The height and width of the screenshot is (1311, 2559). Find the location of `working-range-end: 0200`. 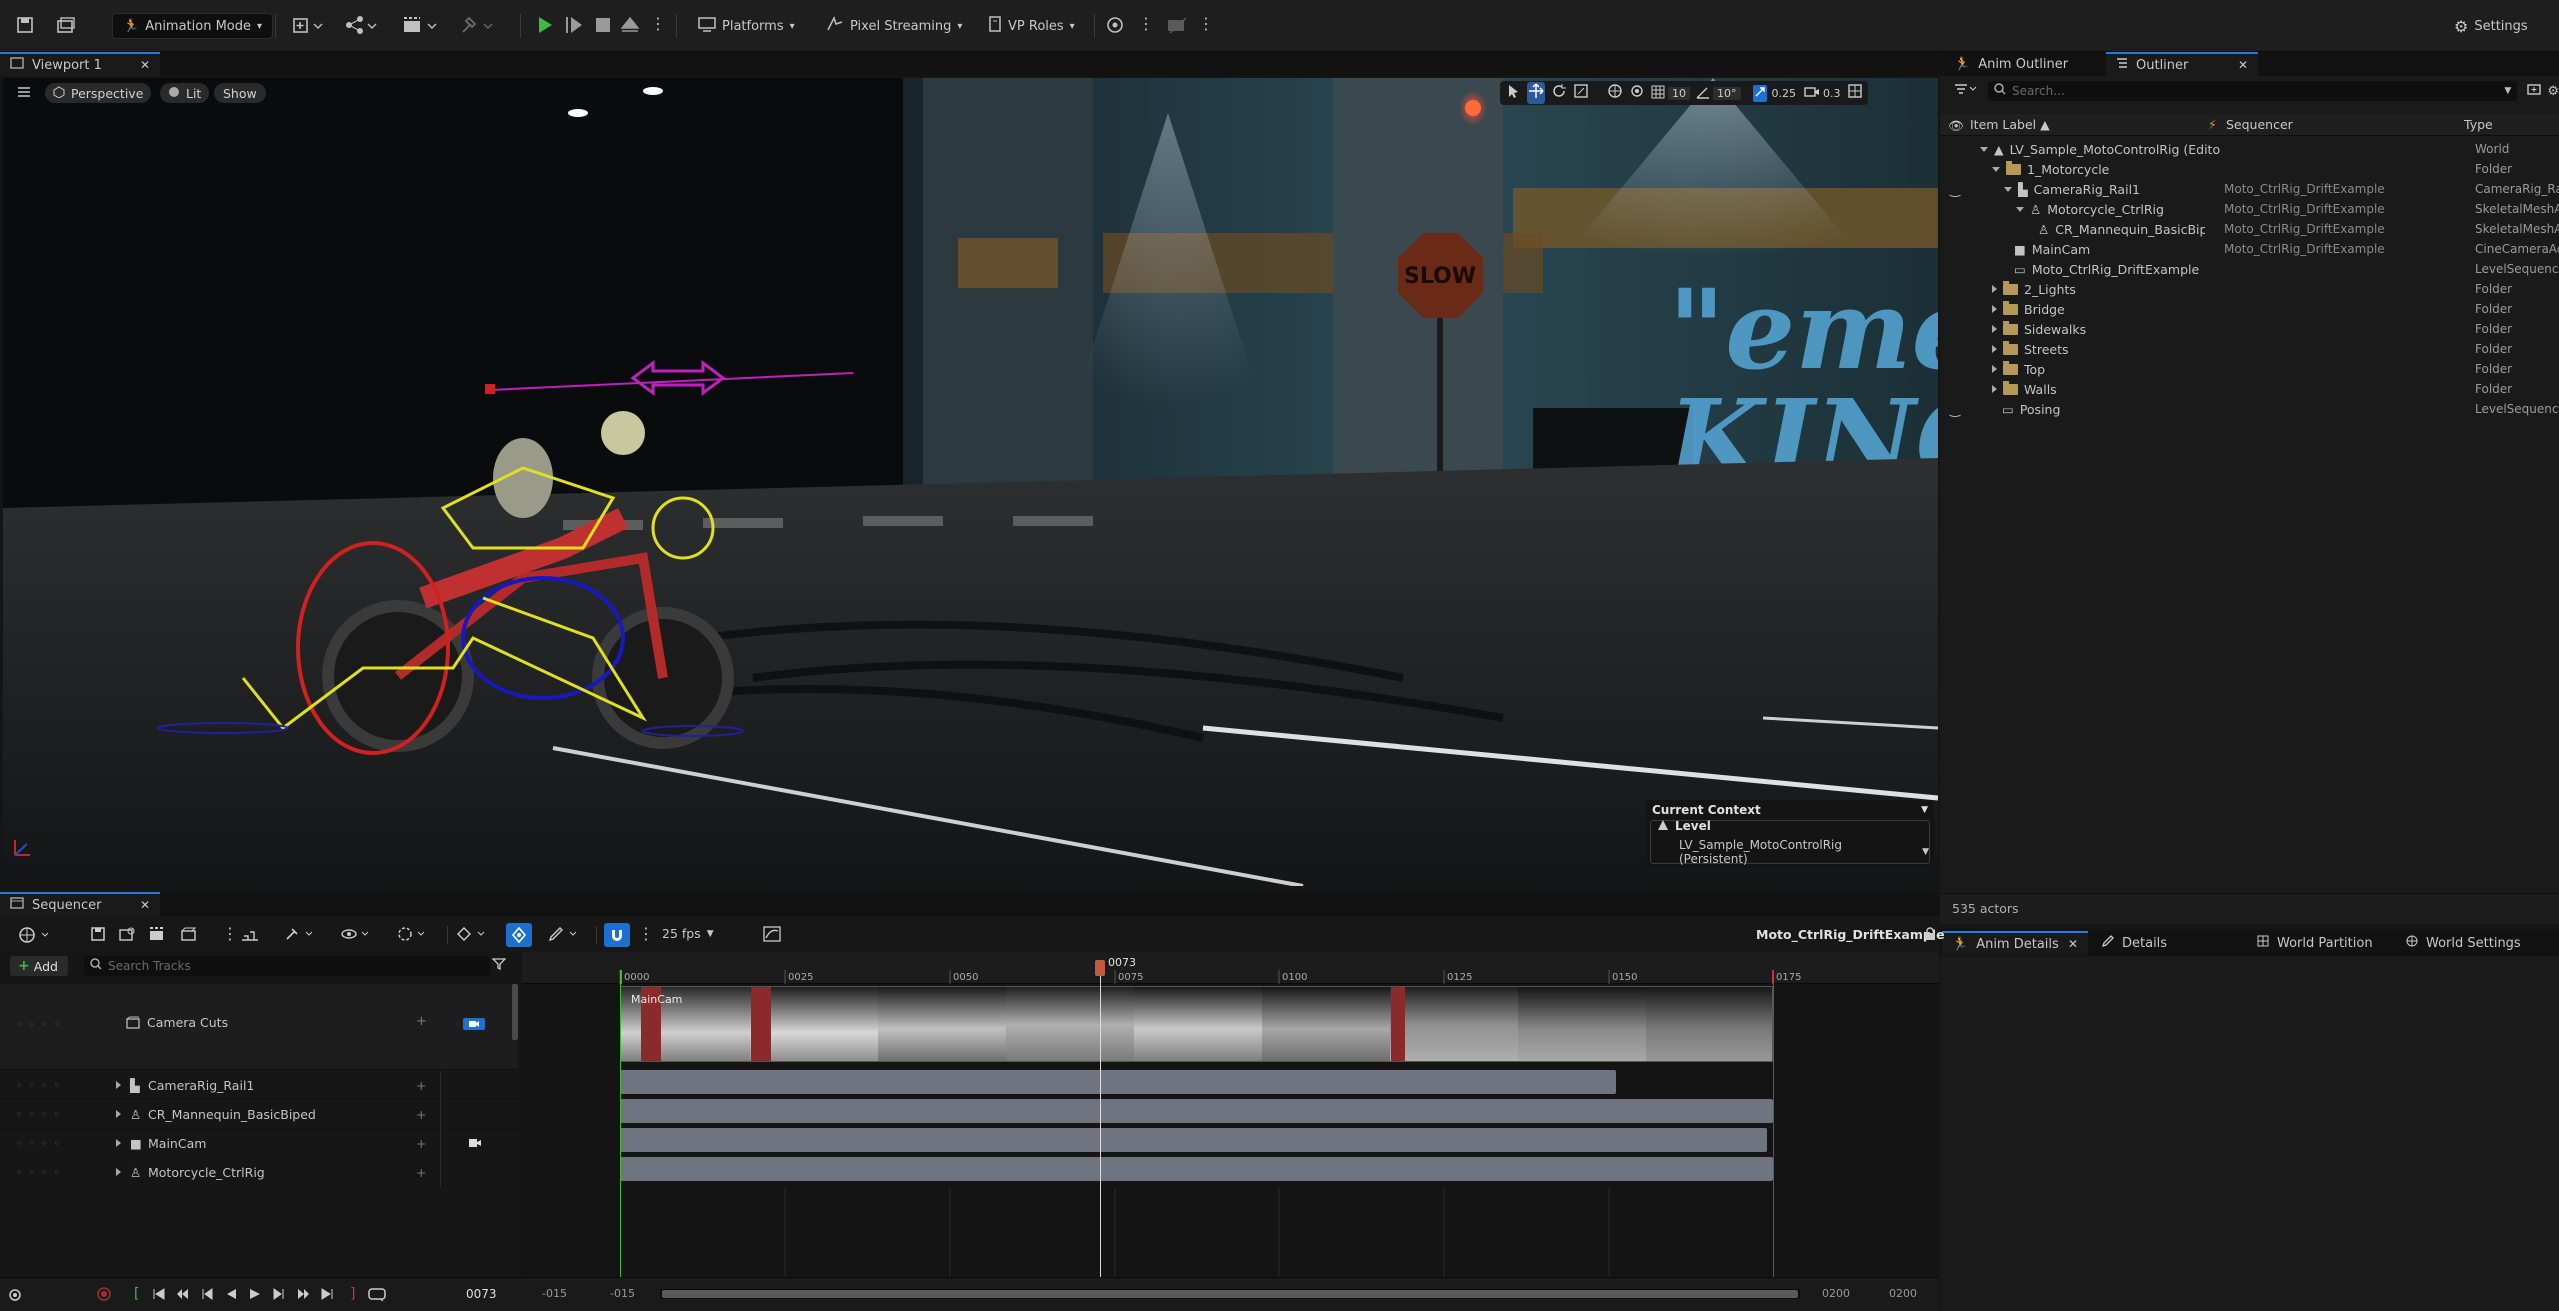

working-range-end: 0200 is located at coordinates (1836, 1293).